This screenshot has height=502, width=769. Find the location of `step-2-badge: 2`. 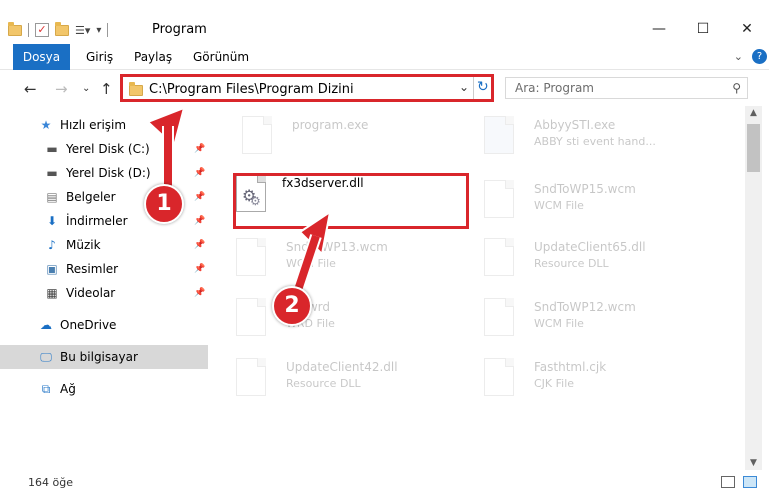

step-2-badge: 2 is located at coordinates (292, 306).